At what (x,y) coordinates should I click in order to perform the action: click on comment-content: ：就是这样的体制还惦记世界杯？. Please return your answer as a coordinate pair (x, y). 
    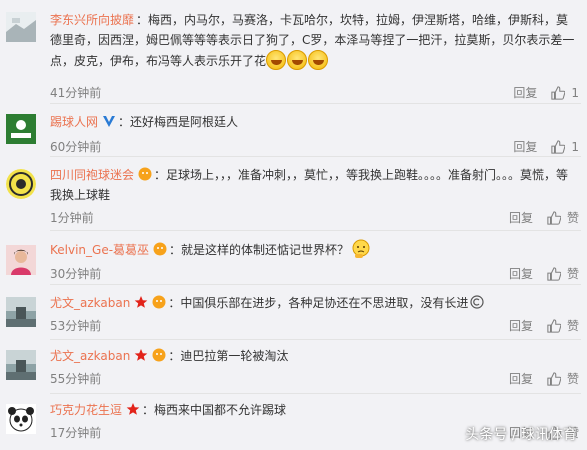
    Looking at the image, I should click on (259, 250).